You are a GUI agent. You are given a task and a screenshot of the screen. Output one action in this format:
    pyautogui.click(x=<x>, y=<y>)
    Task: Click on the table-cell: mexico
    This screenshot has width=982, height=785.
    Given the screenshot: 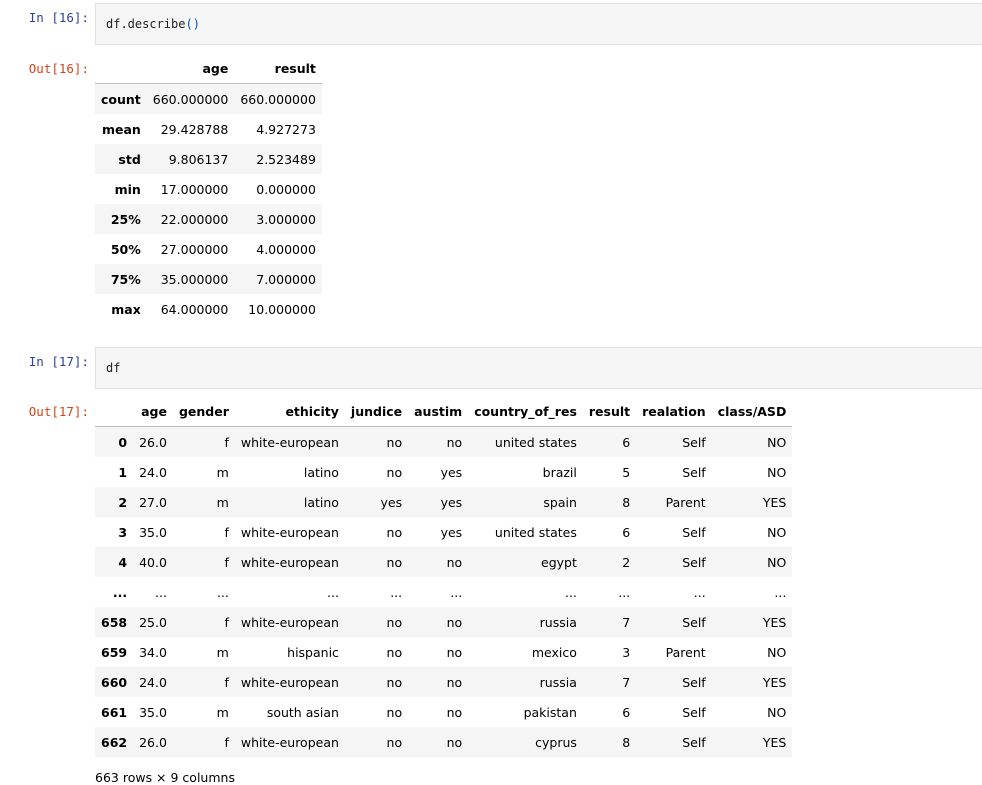 What is the action you would take?
    pyautogui.click(x=554, y=652)
    